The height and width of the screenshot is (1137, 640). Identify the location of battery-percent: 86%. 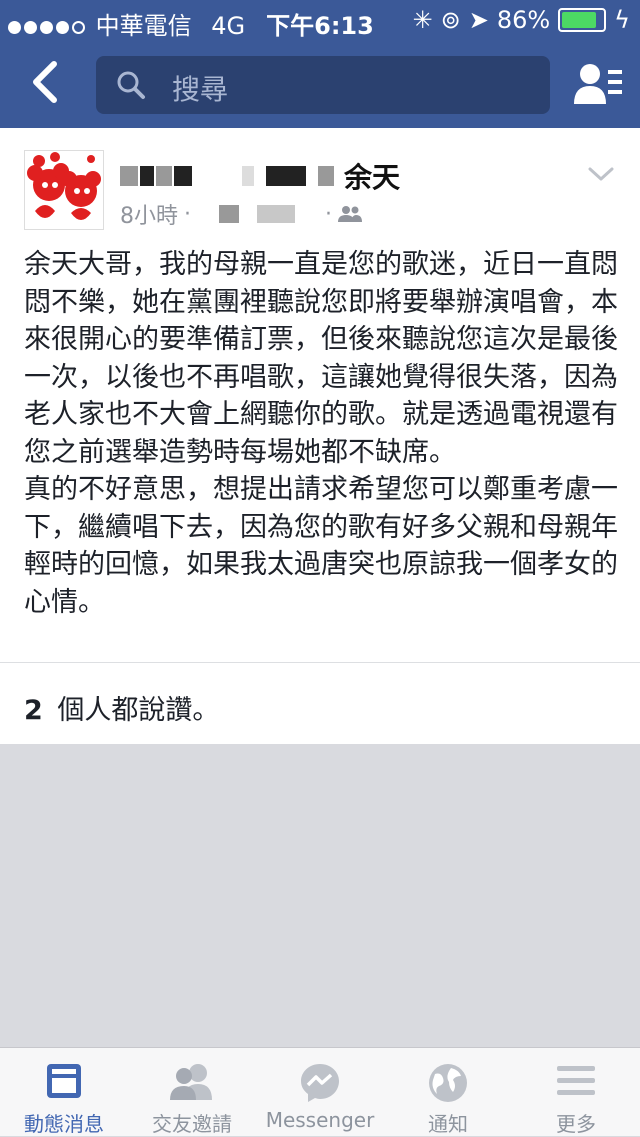
(523, 20).